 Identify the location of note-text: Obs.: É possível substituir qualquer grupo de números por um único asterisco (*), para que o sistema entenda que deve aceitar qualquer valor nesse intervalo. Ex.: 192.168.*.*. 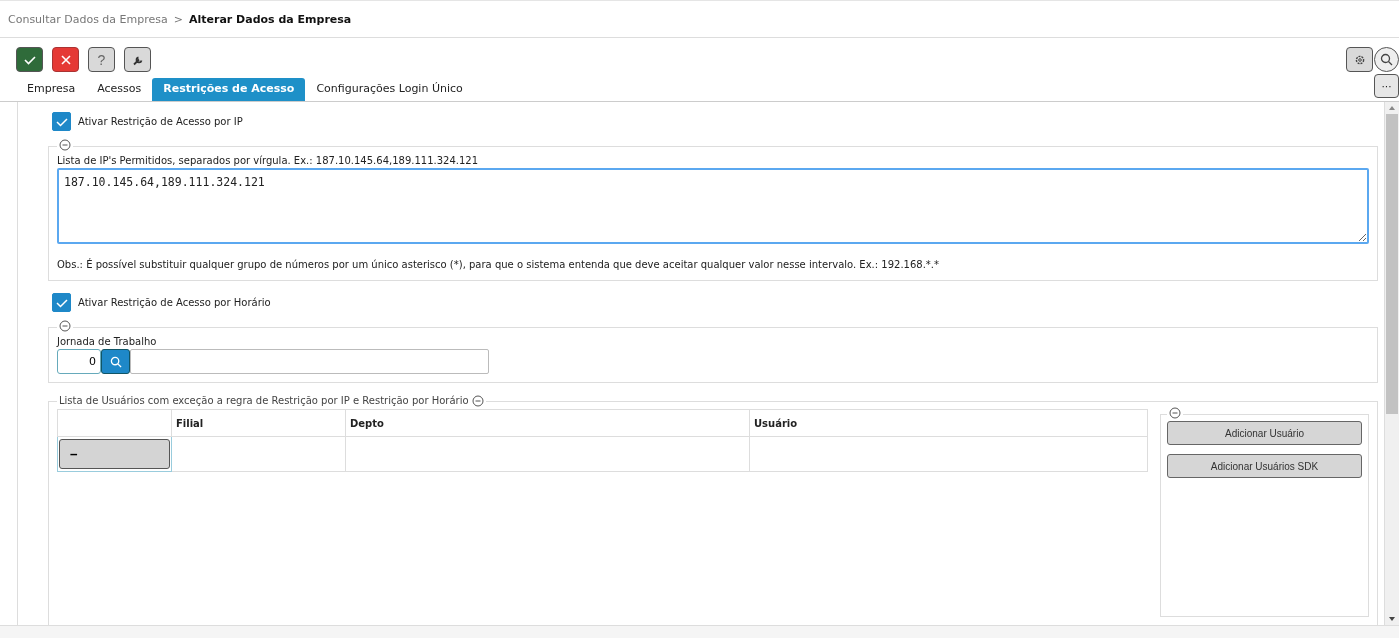
(499, 264).